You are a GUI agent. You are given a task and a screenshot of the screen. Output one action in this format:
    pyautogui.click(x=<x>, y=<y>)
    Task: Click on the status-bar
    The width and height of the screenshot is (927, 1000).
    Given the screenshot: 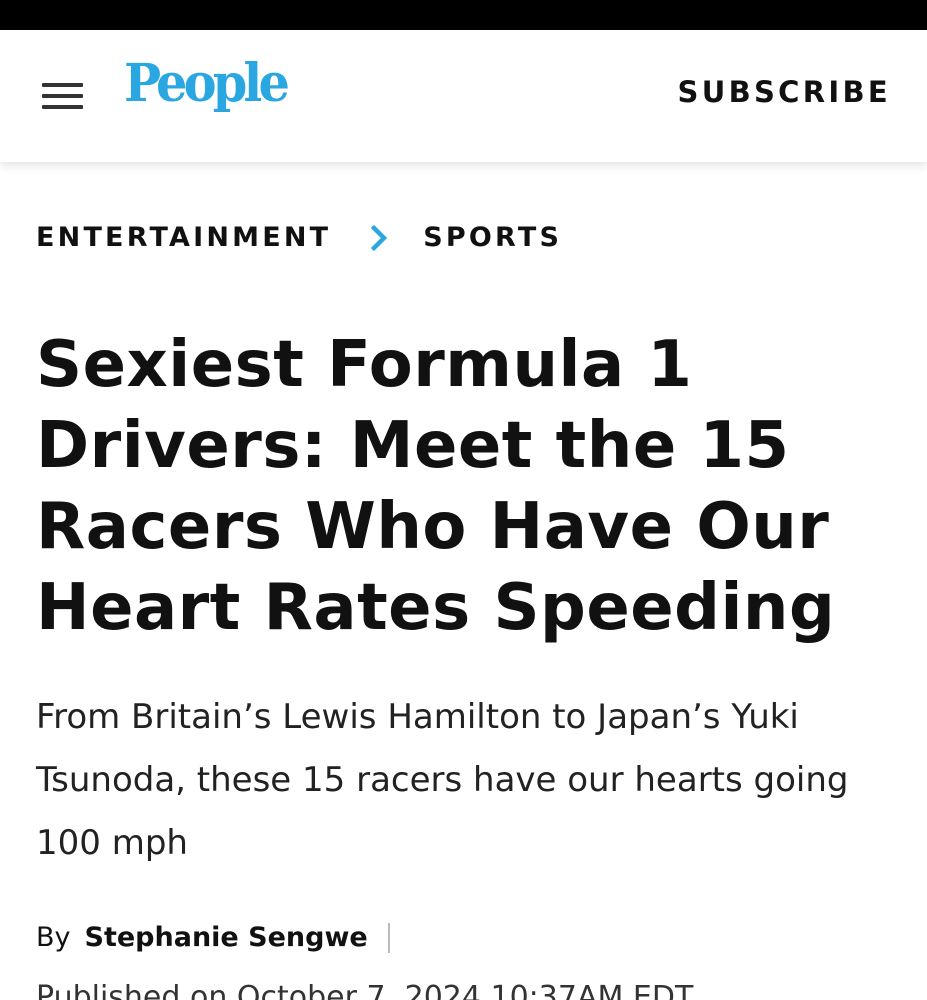 What is the action you would take?
    pyautogui.click(x=463, y=15)
    